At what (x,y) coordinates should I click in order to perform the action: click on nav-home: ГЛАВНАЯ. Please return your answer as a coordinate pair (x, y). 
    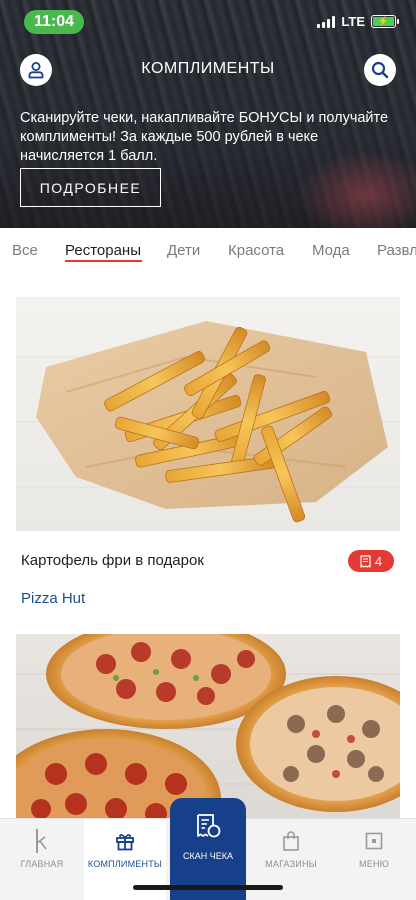
    Looking at the image, I should click on (42, 859).